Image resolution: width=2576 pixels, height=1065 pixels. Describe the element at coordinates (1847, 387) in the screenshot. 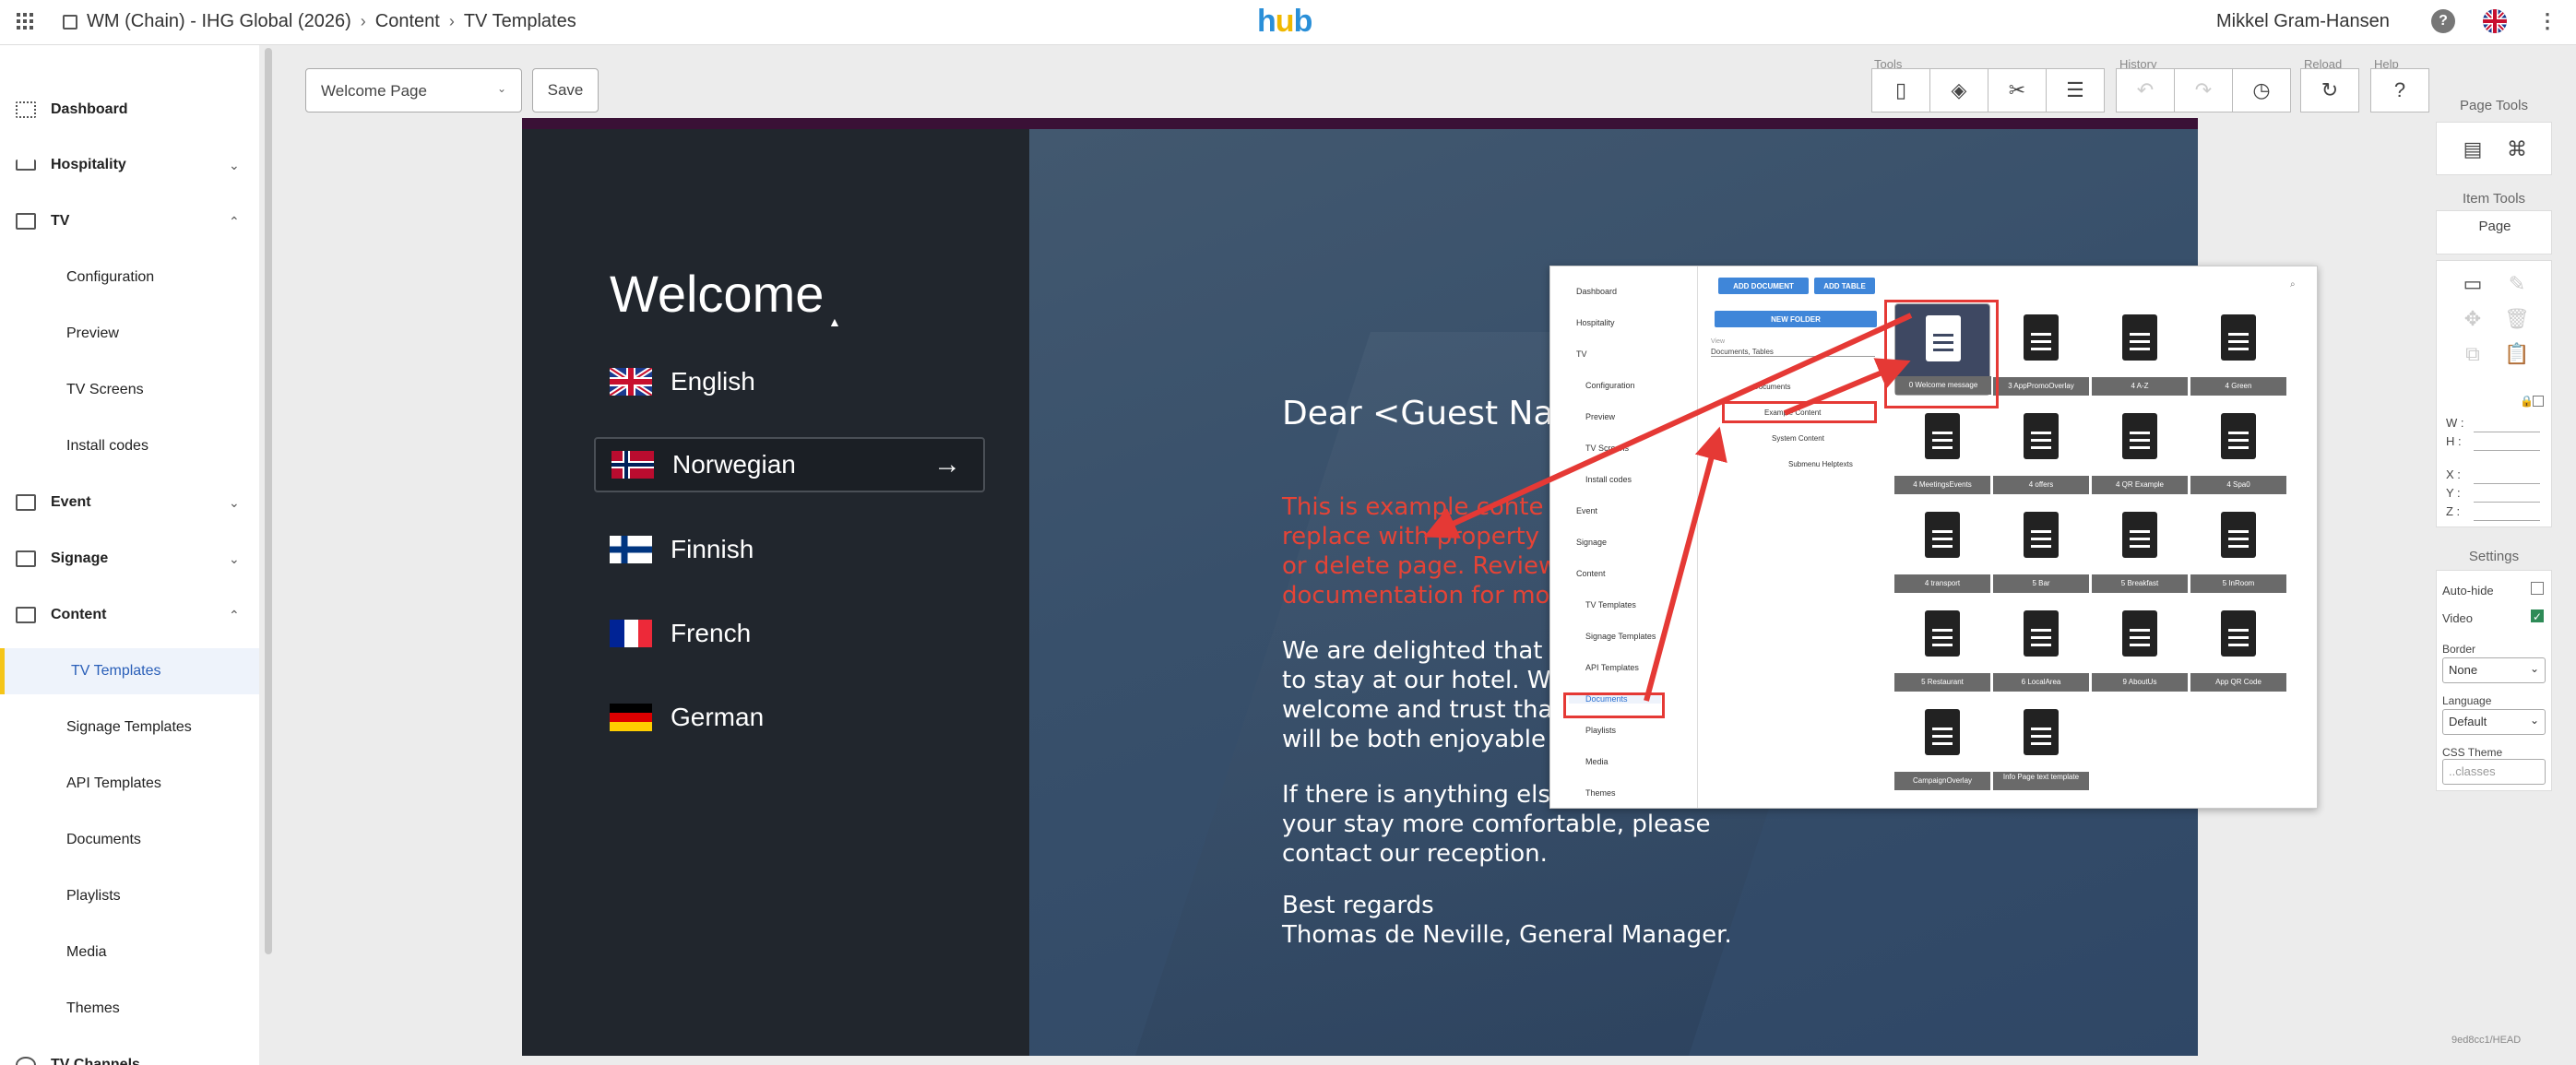

I see `arrow-folder-to-doc` at that location.